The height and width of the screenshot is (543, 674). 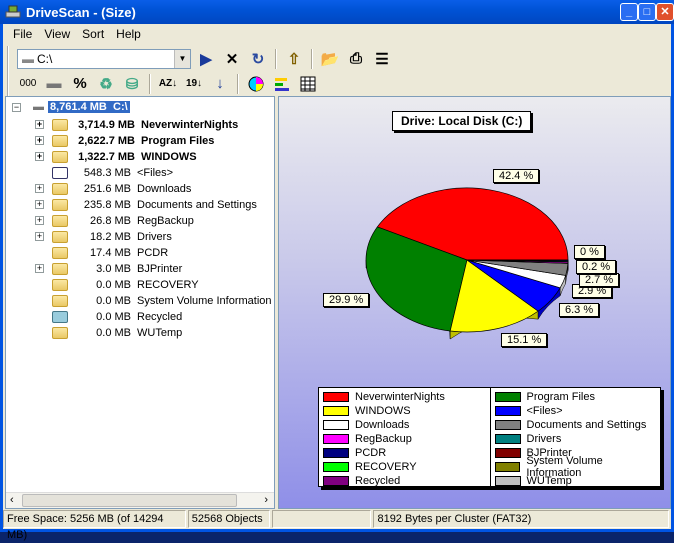 I want to click on files-icon, so click(x=60, y=173).